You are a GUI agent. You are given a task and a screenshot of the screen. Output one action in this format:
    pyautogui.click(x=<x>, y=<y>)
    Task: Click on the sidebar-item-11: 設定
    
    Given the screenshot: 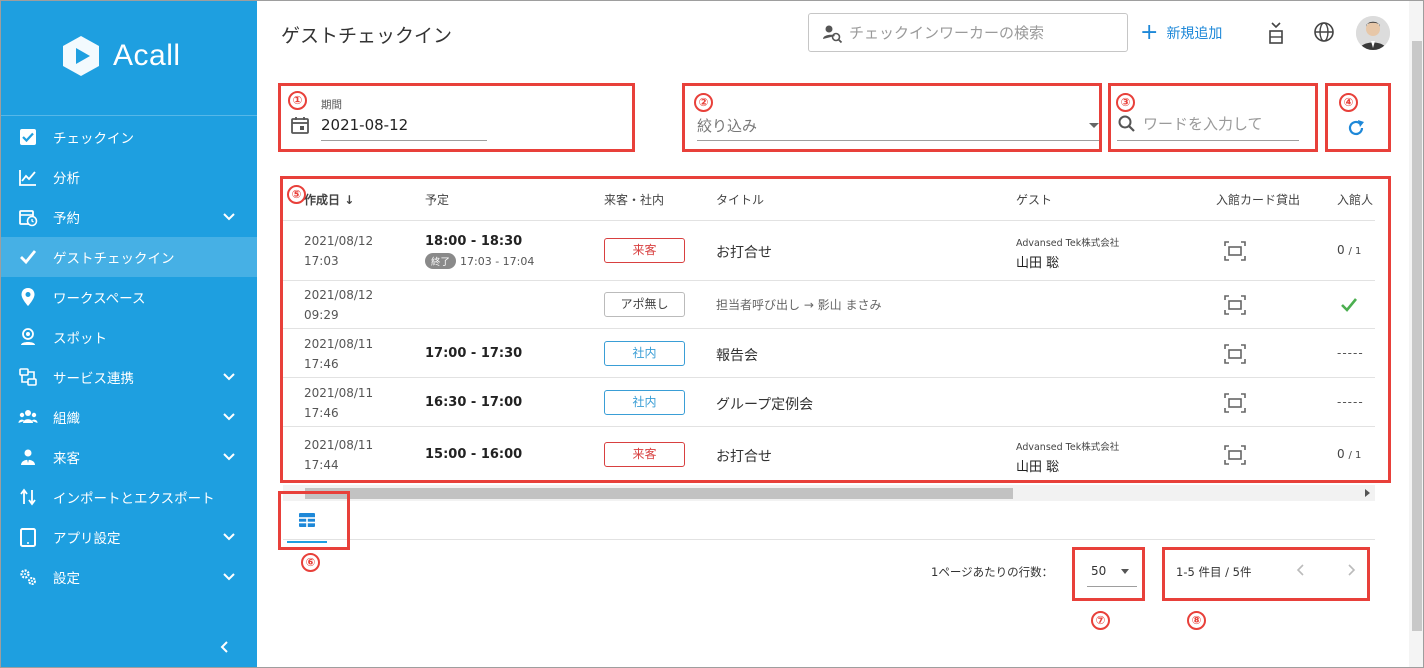 What is the action you would take?
    pyautogui.click(x=129, y=577)
    